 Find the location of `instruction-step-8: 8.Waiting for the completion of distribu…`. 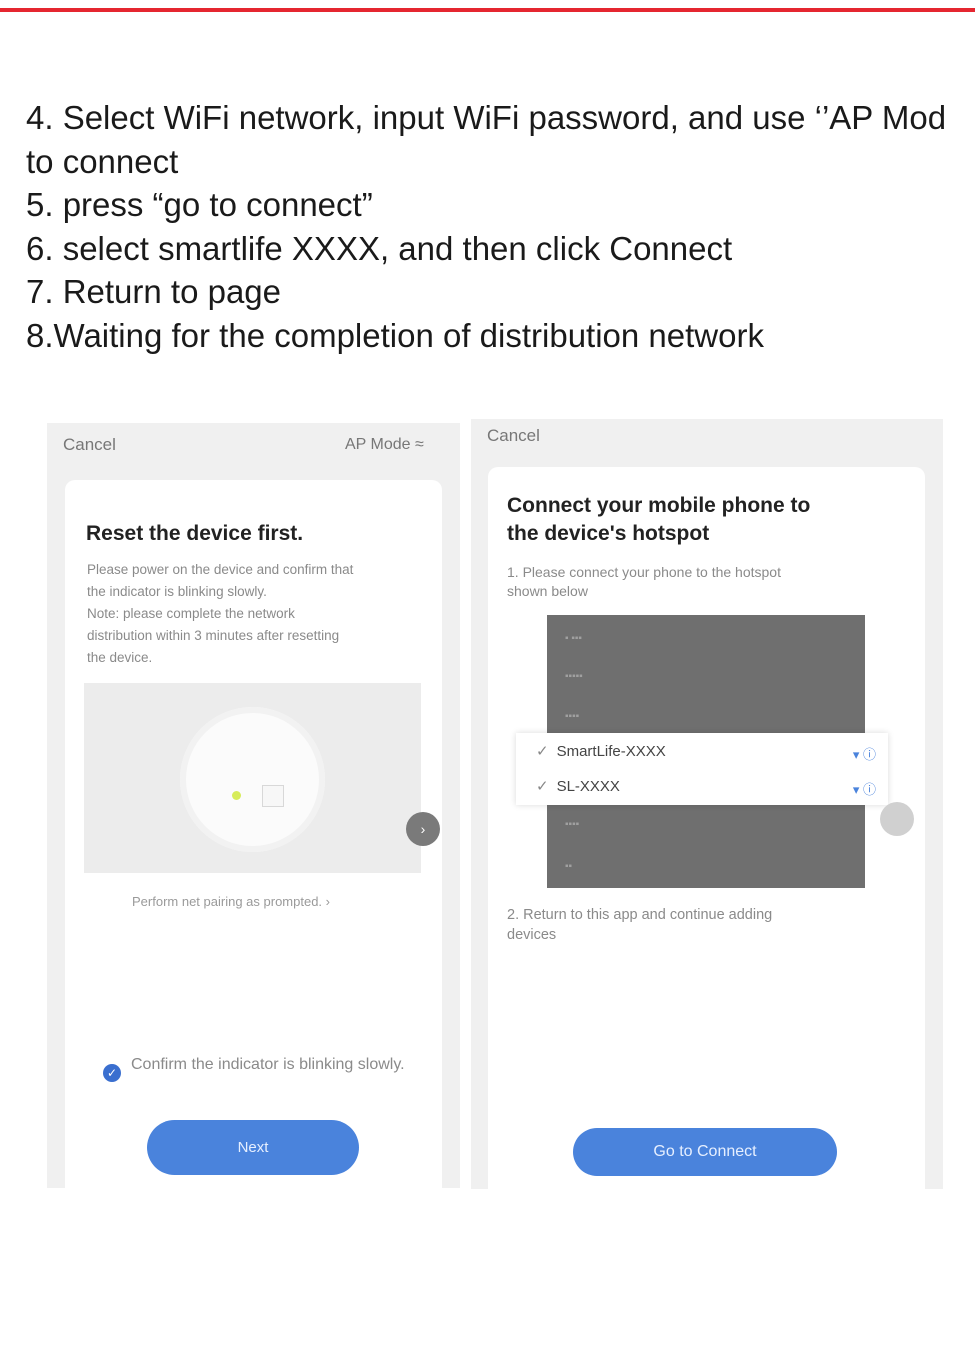

instruction-step-8: 8.Waiting for the completion of distribu… is located at coordinates (395, 335).